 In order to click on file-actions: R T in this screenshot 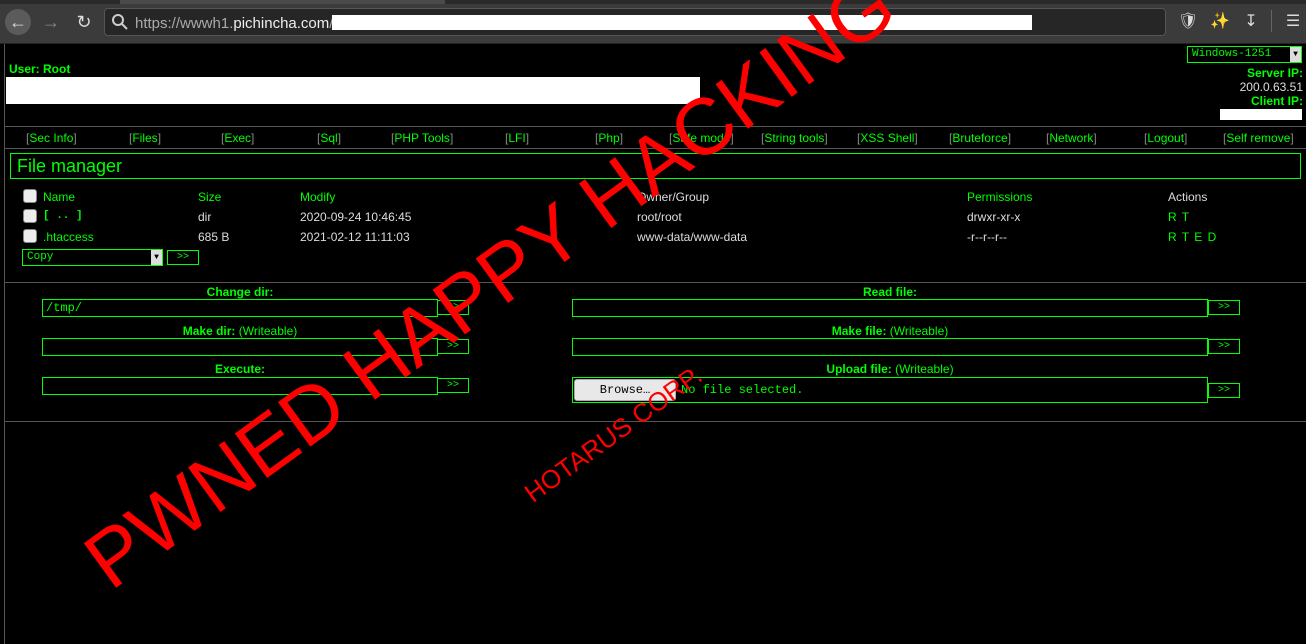, I will do `click(1179, 217)`.